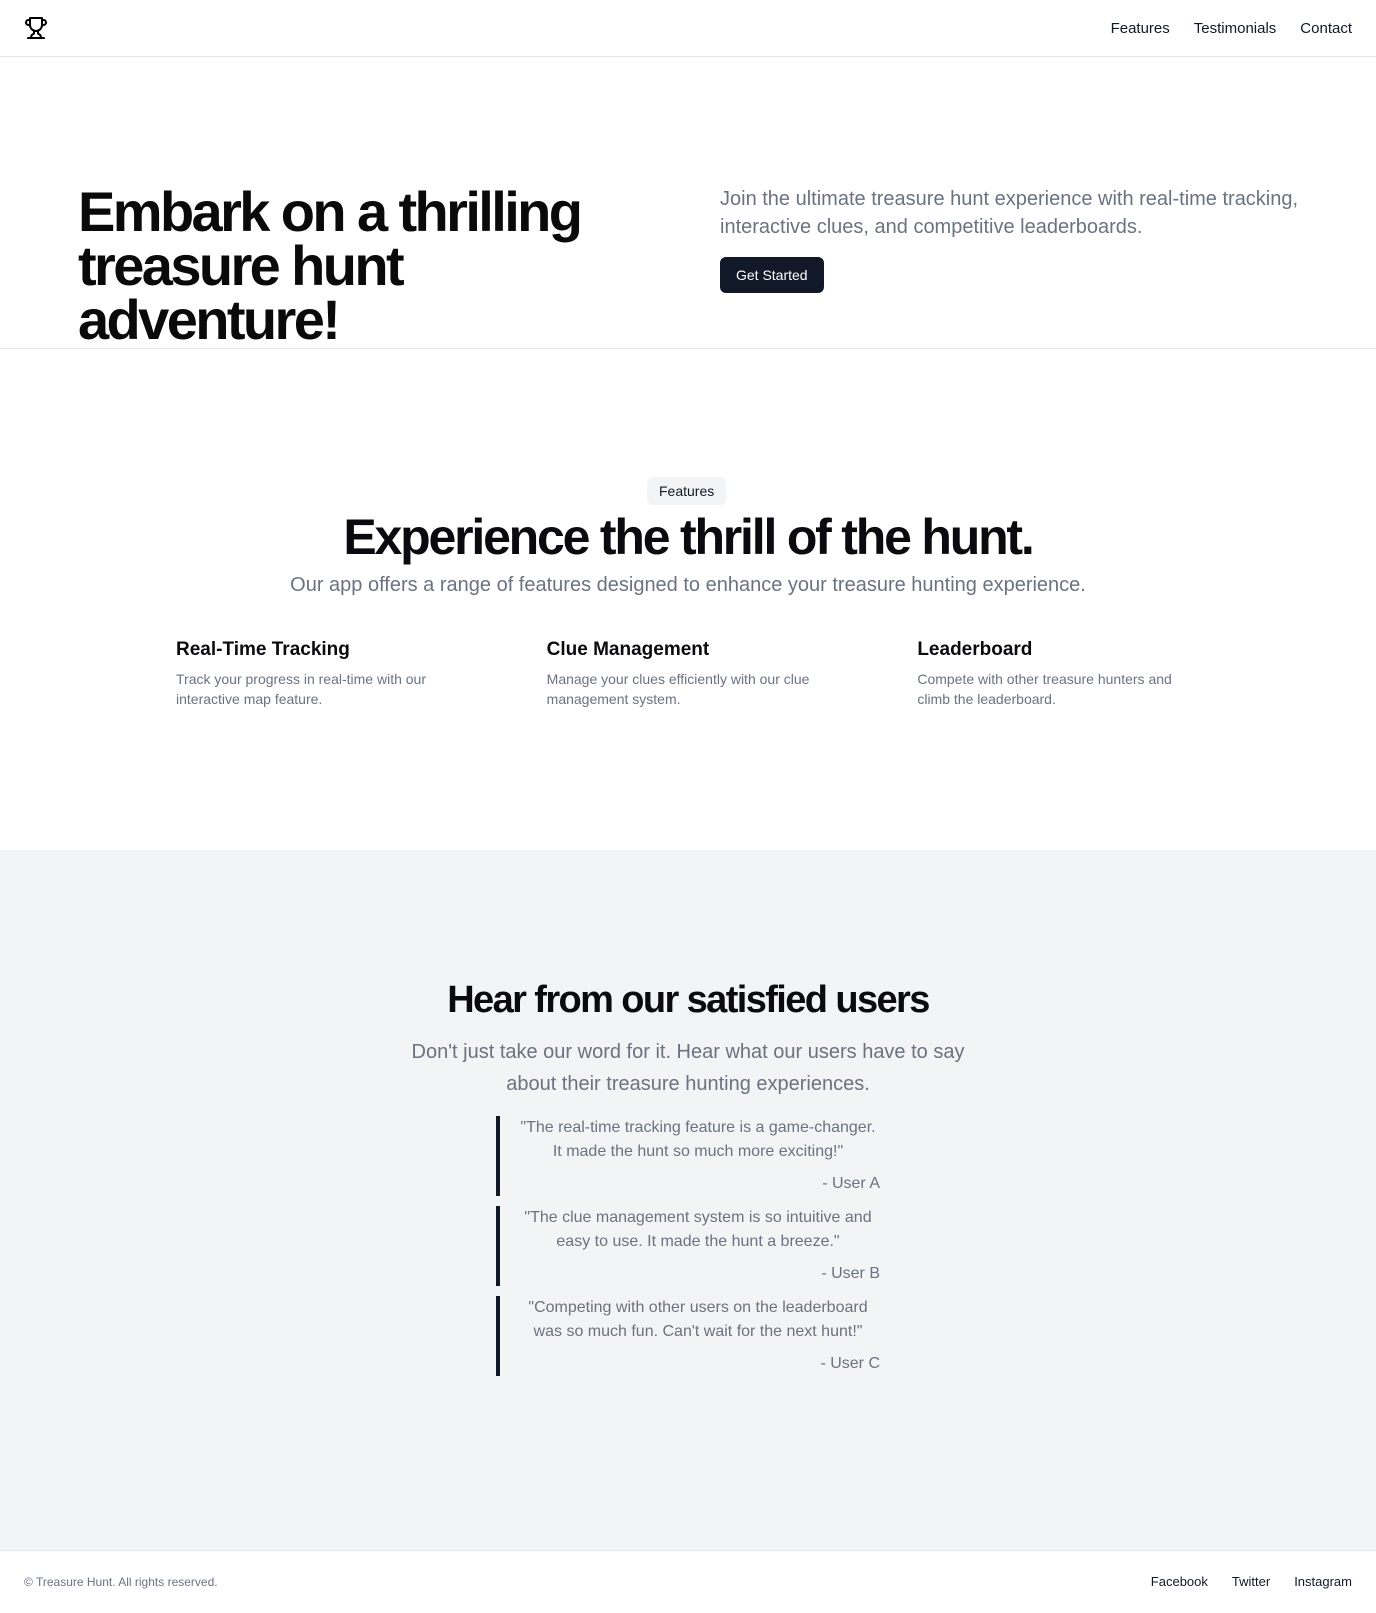 Image resolution: width=1376 pixels, height=1613 pixels. Describe the element at coordinates (263, 649) in the screenshot. I see `feature-title: Real-Time Tracking` at that location.